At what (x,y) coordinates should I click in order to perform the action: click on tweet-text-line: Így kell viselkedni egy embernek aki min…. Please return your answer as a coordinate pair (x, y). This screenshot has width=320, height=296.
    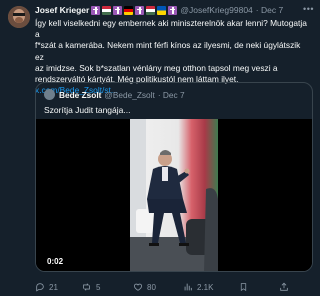
    Looking at the image, I should click on (171, 29).